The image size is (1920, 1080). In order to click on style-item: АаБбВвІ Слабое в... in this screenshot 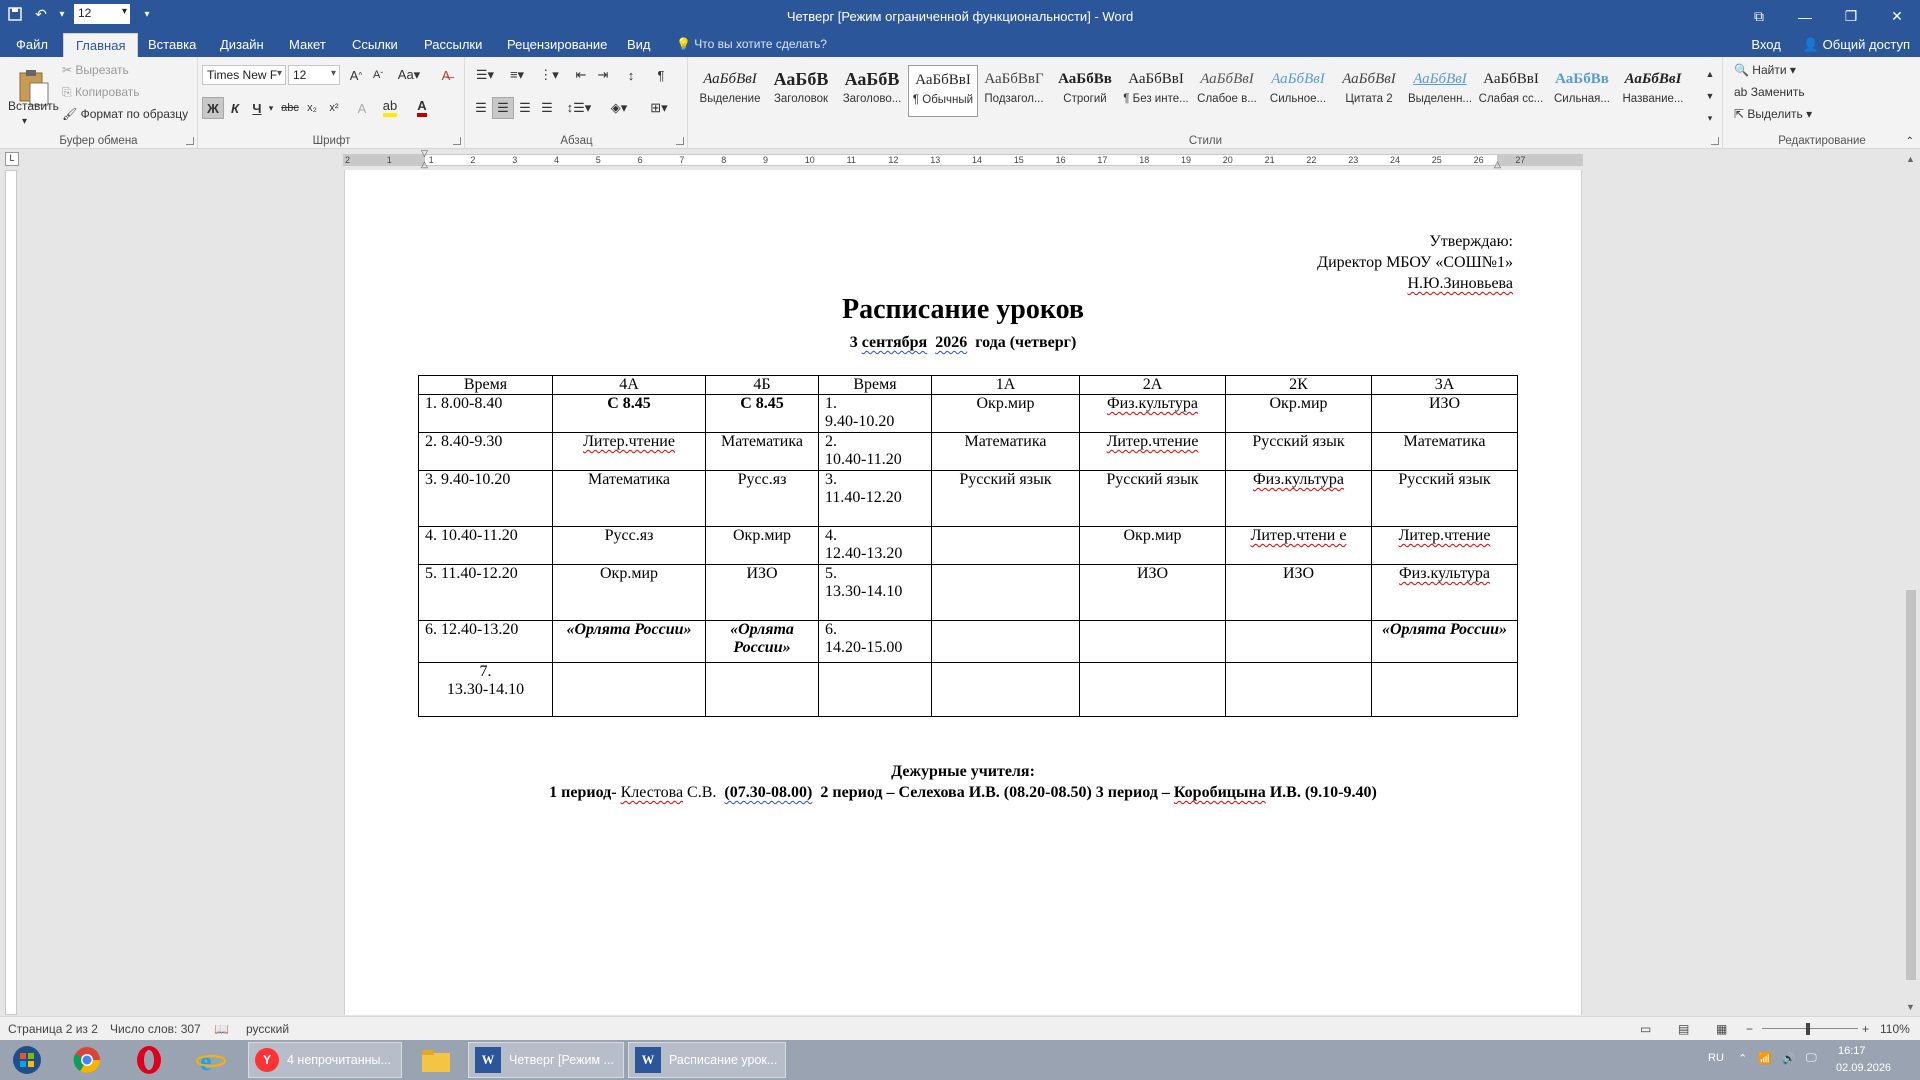, I will do `click(1227, 91)`.